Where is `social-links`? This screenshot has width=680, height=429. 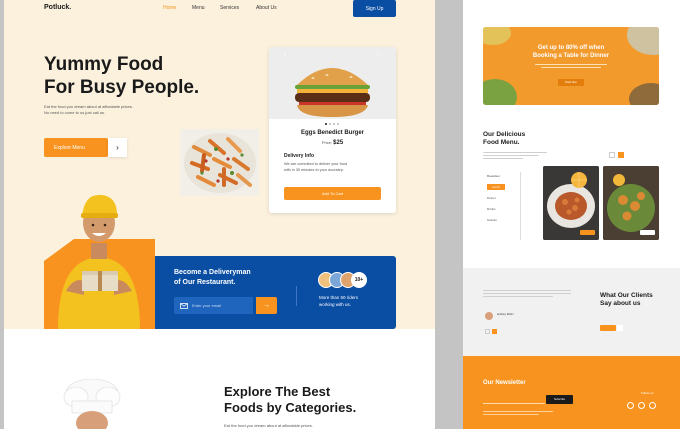 social-links is located at coordinates (641, 405).